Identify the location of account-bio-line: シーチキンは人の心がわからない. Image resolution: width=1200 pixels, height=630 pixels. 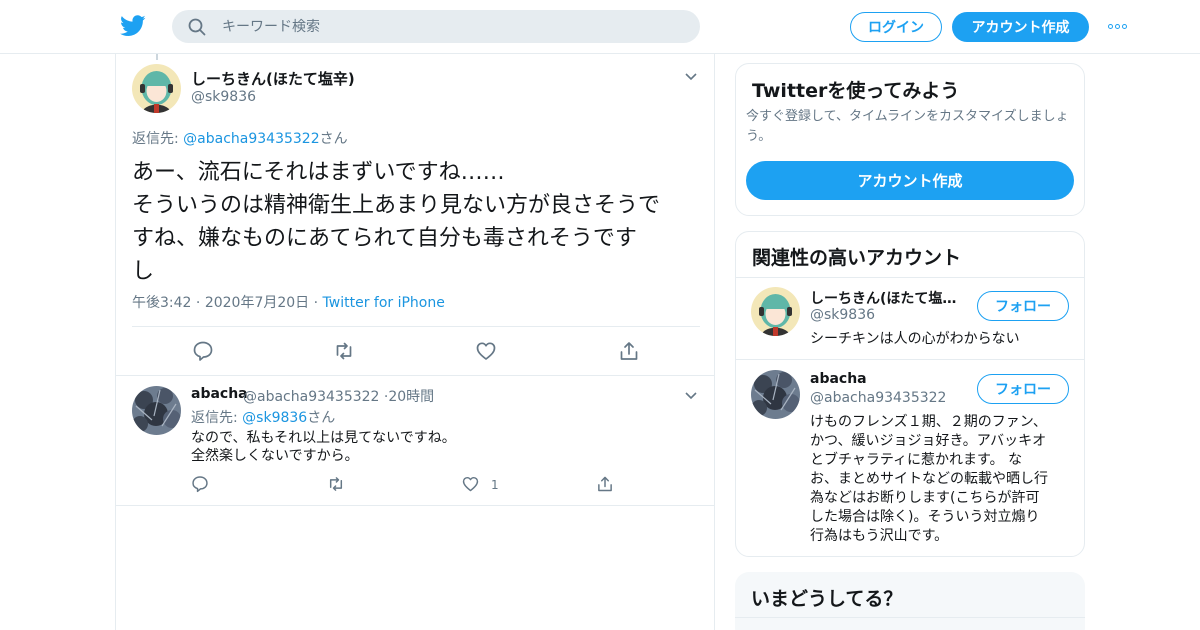
(915, 339).